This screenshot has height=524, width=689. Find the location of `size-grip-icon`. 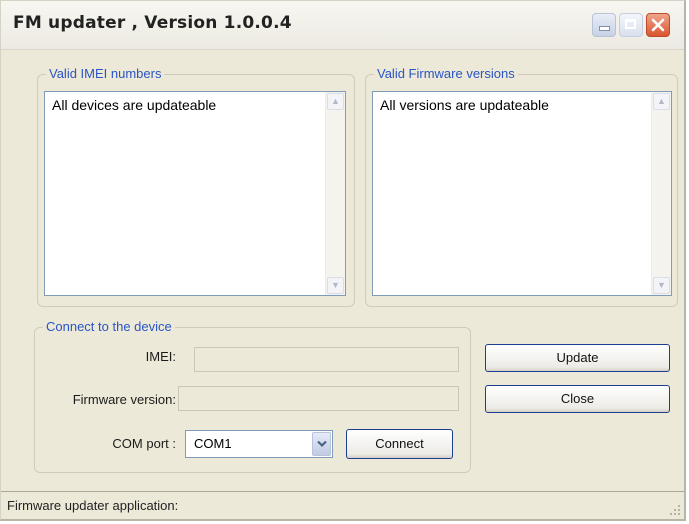

size-grip-icon is located at coordinates (675, 510).